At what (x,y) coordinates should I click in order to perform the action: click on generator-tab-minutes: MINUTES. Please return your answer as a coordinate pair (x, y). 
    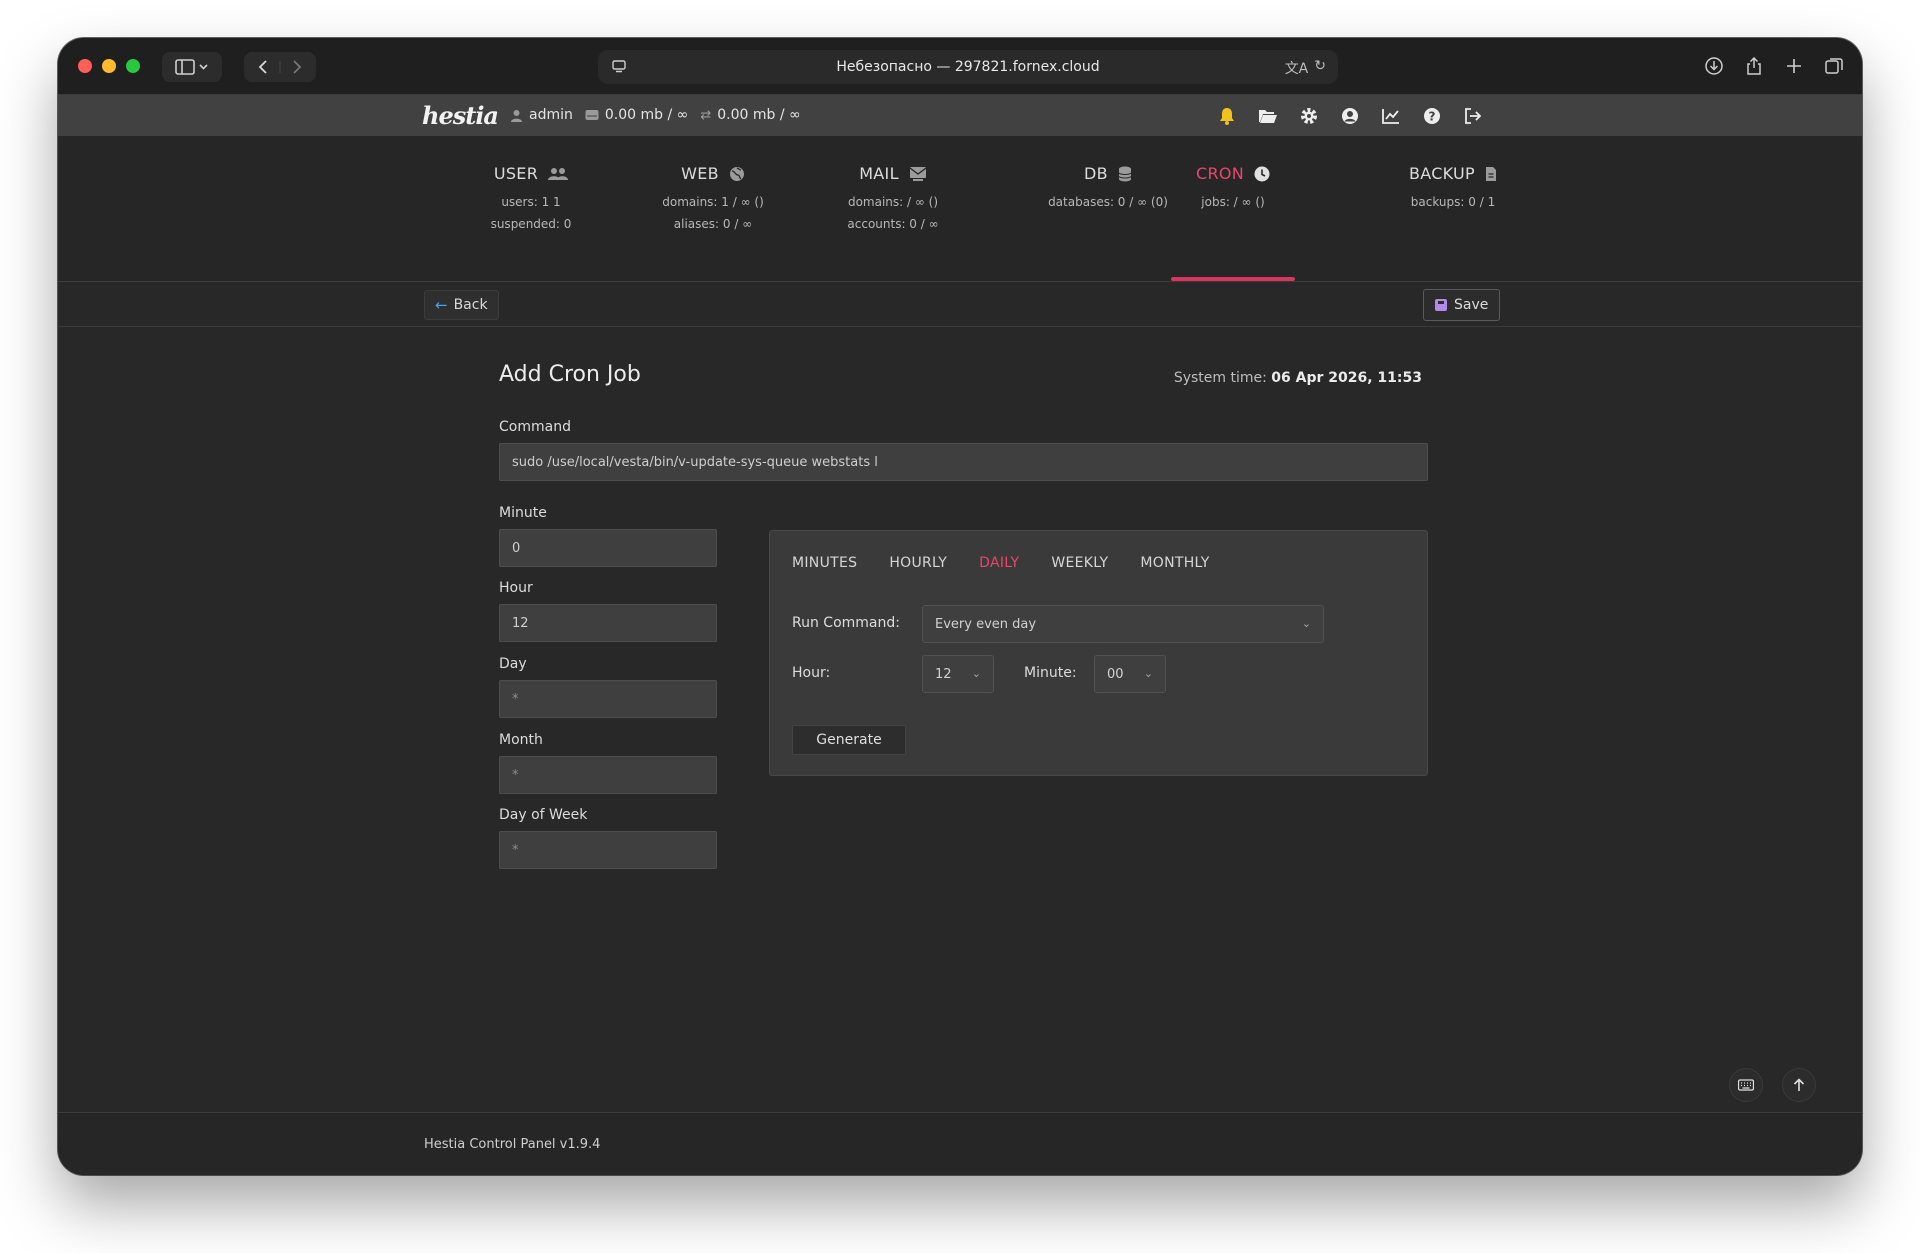
    Looking at the image, I should click on (824, 563).